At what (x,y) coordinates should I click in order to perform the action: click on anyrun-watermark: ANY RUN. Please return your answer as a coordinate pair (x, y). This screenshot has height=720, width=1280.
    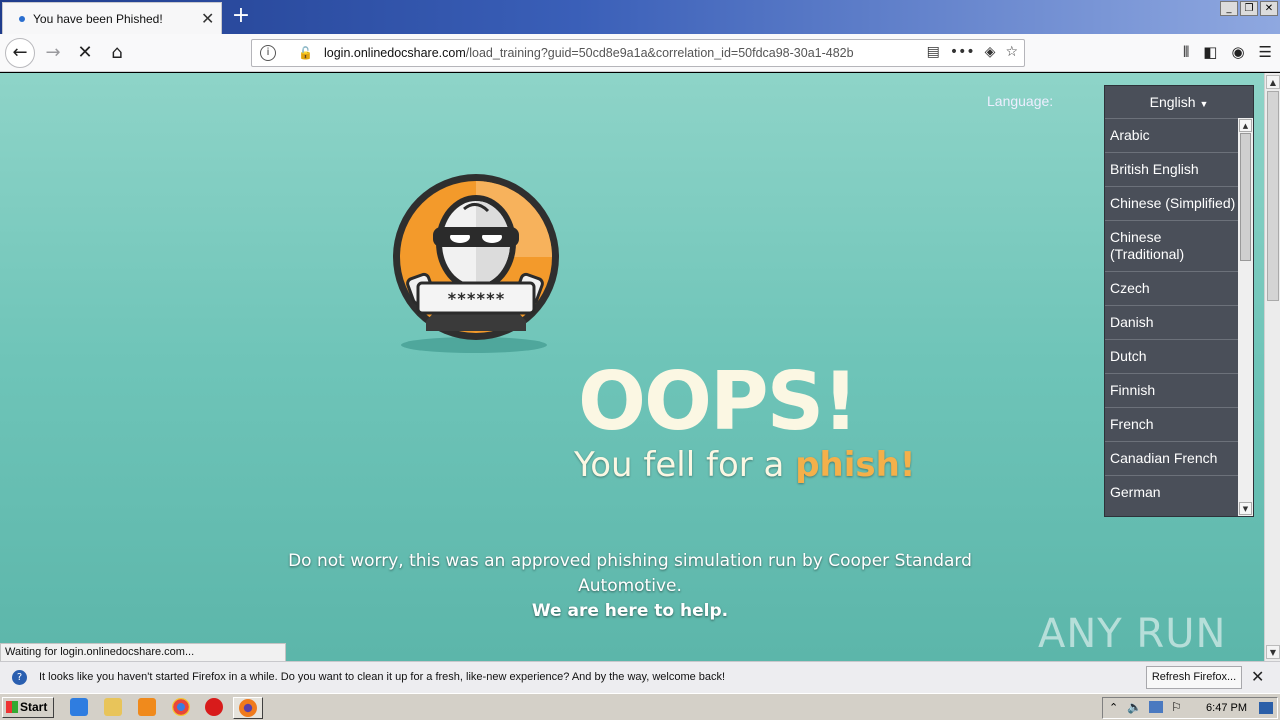
    Looking at the image, I should click on (1132, 634).